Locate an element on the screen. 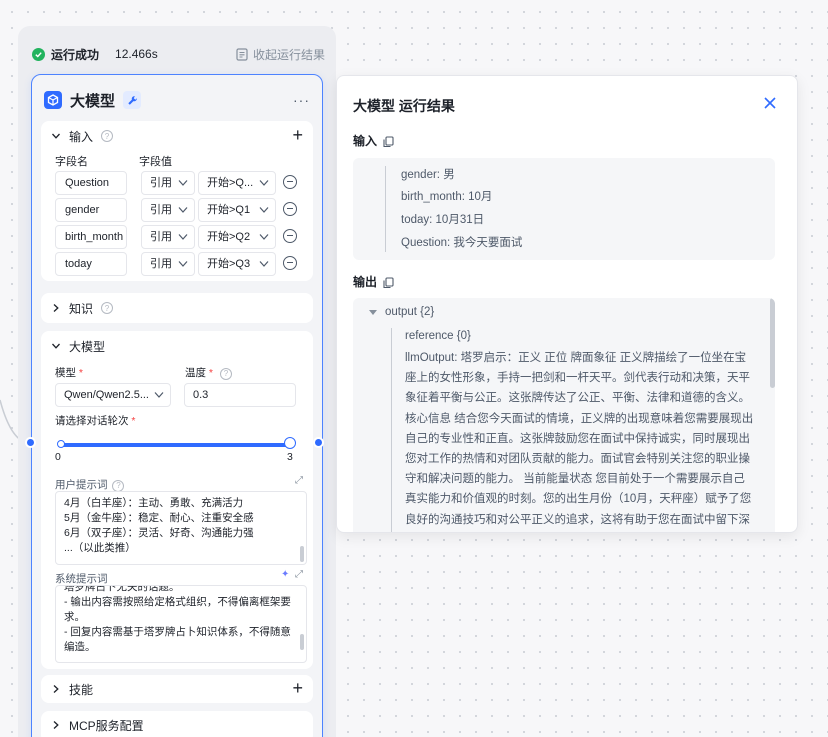 This screenshot has height=737, width=828. user-prompt-label: 用户提示词 ? is located at coordinates (90, 484).